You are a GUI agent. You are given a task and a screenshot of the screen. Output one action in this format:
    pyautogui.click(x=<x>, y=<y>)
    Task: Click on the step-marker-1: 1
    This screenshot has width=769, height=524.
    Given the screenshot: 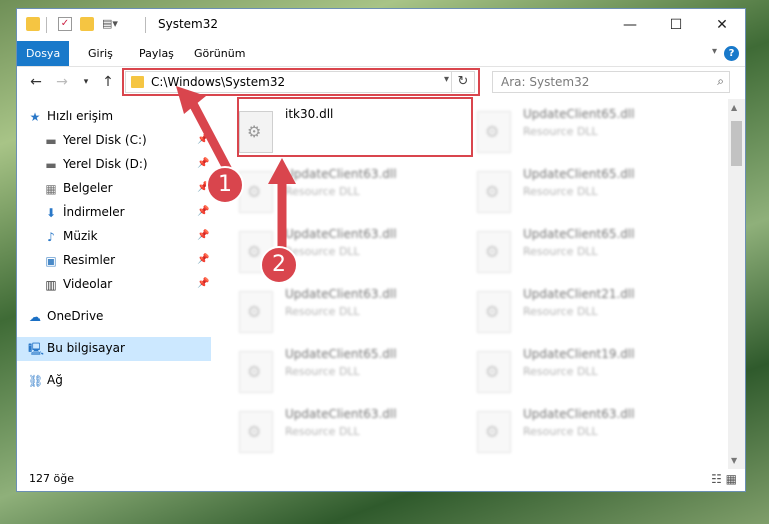 What is the action you would take?
    pyautogui.click(x=225, y=185)
    